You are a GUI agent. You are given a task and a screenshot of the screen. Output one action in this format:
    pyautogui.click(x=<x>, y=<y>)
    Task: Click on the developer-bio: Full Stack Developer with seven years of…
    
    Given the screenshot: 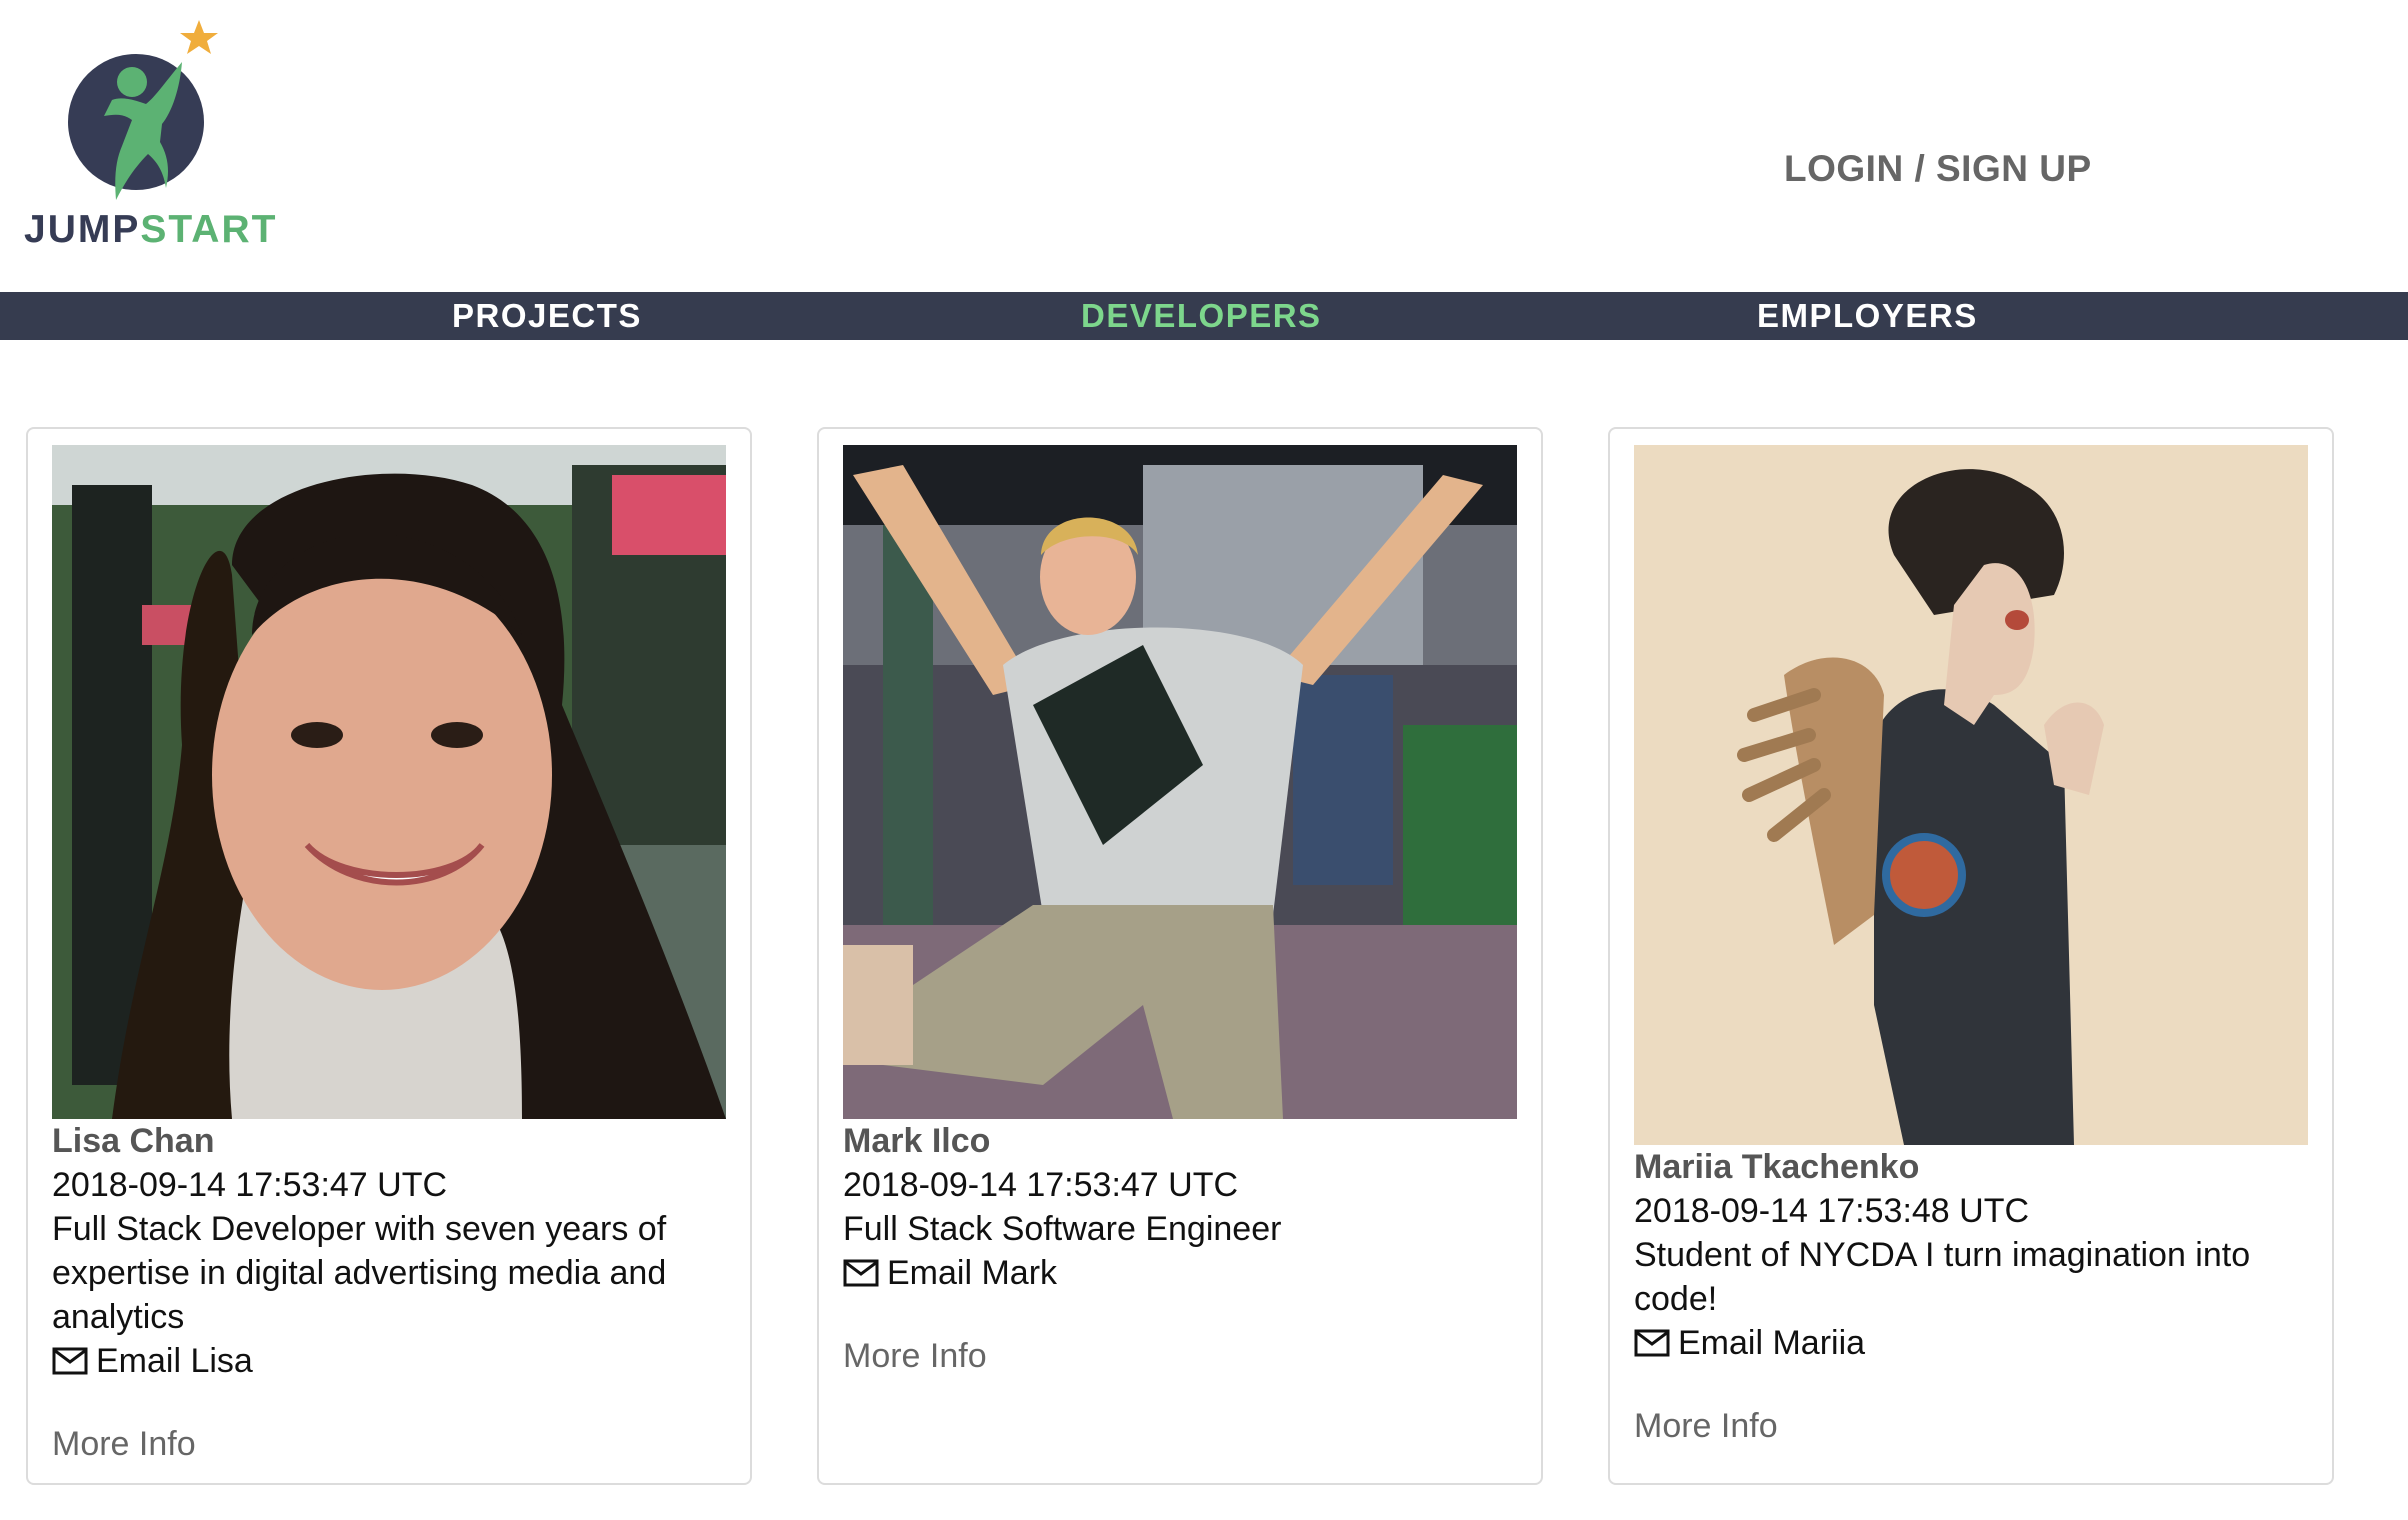 What is the action you would take?
    pyautogui.click(x=359, y=1273)
    